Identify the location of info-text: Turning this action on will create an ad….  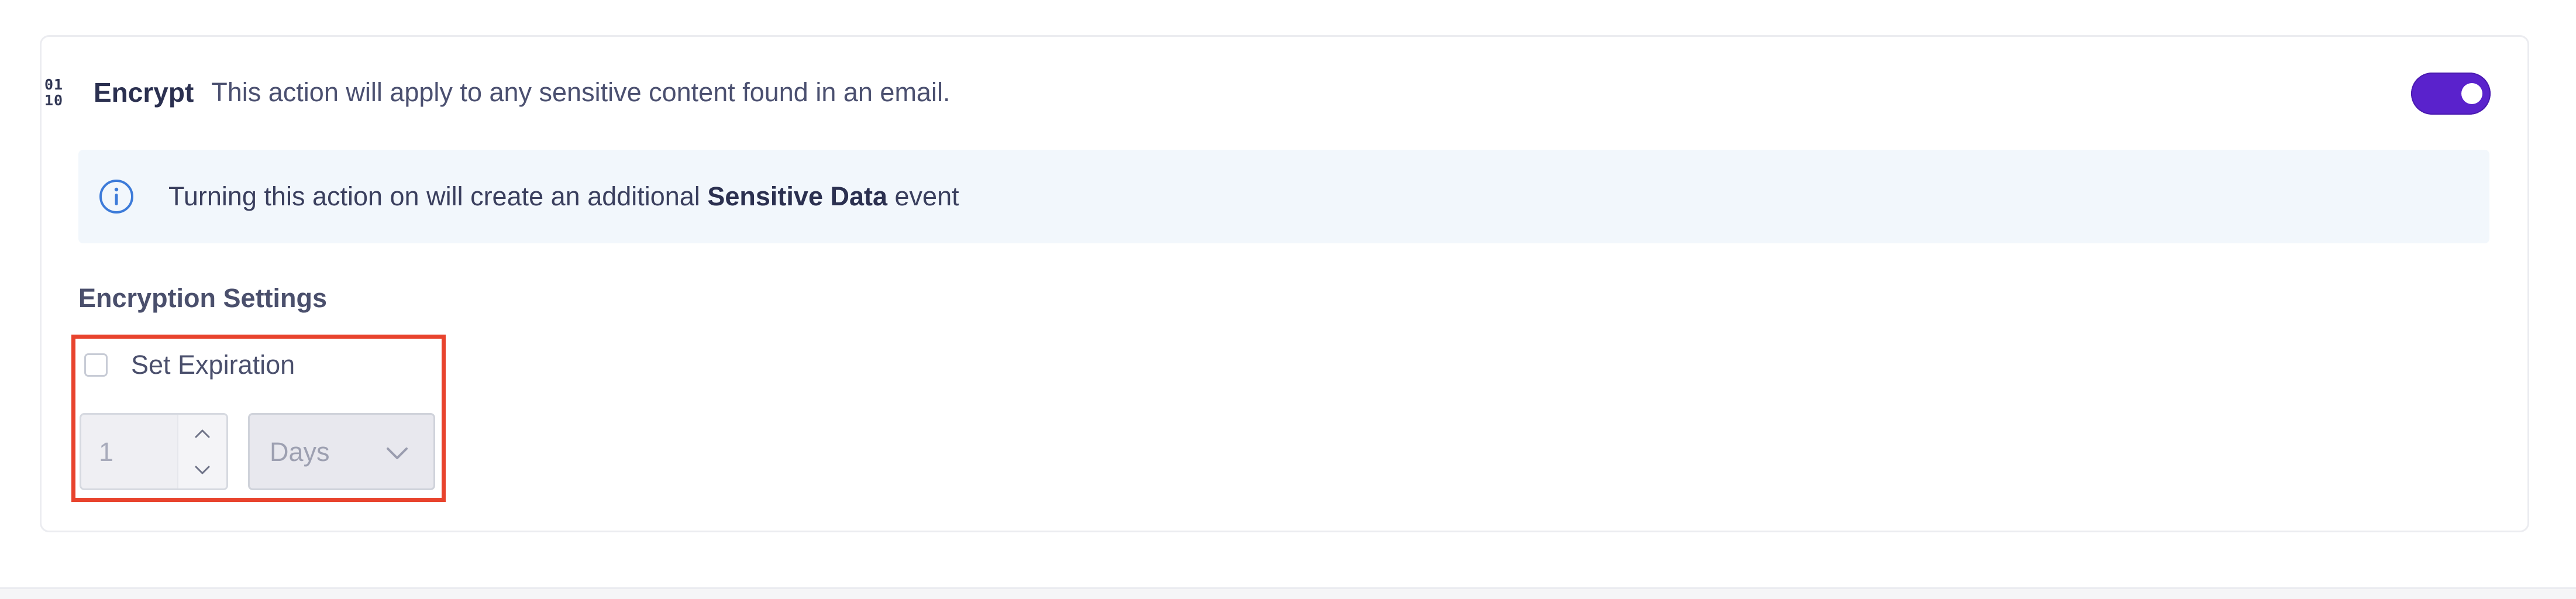
(563, 196).